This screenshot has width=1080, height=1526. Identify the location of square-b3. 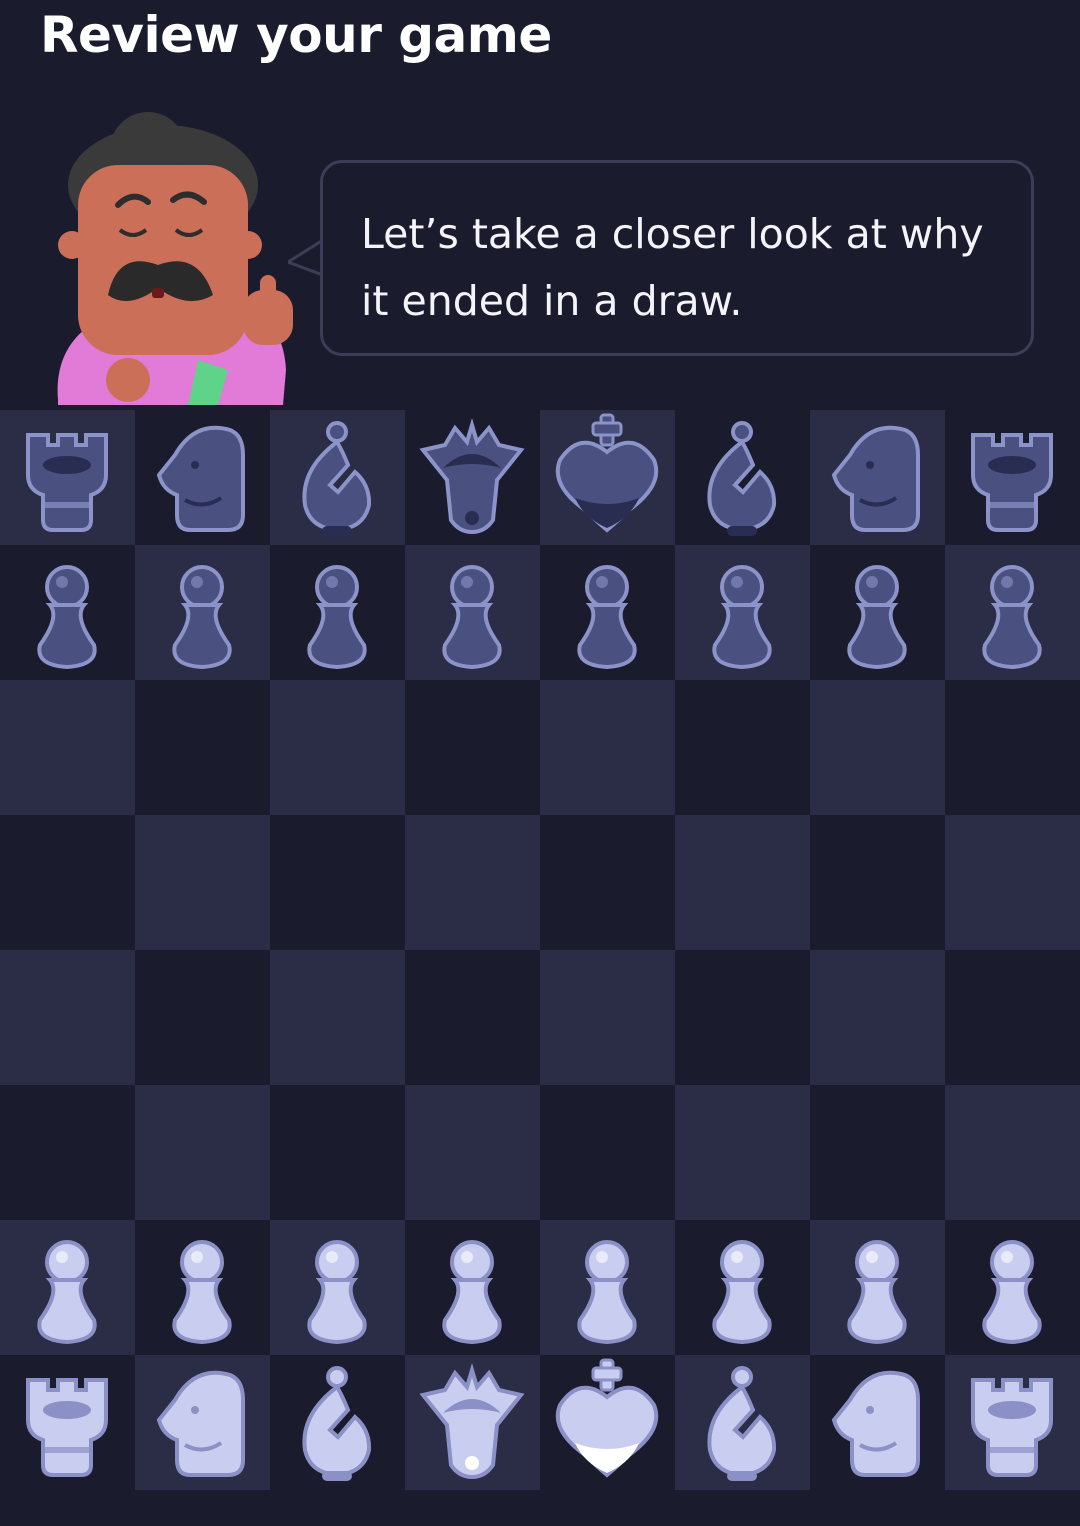
(202, 1152).